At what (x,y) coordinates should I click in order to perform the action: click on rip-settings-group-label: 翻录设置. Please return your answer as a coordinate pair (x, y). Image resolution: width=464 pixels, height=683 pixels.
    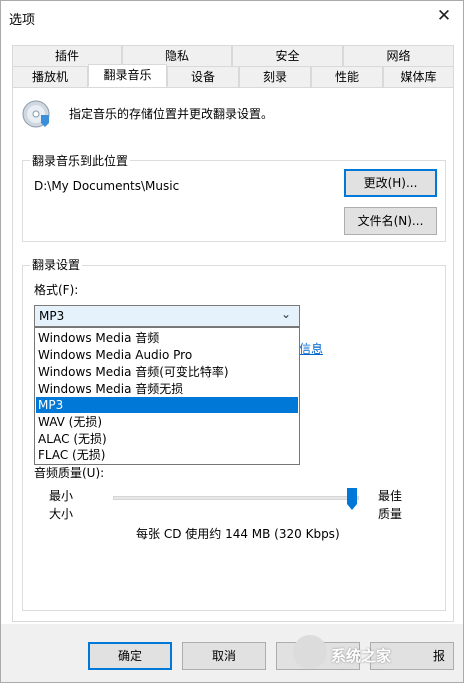
    Looking at the image, I should click on (56, 264).